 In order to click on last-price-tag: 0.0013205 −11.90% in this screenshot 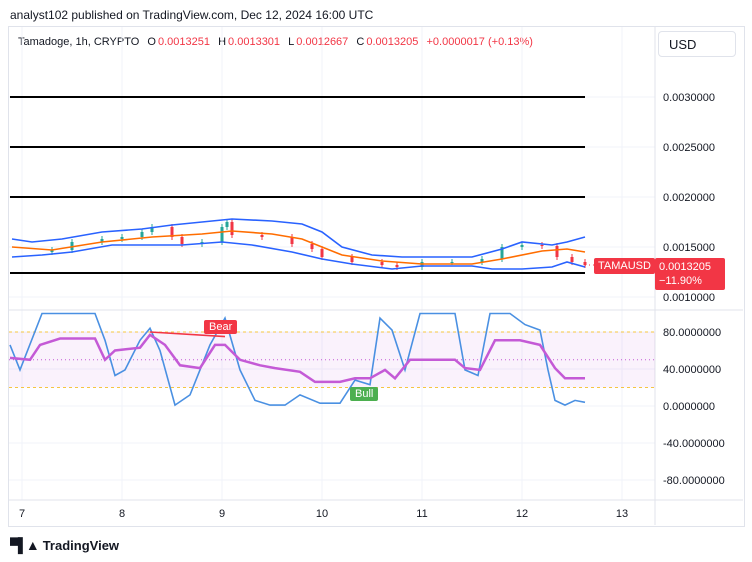, I will do `click(690, 274)`.